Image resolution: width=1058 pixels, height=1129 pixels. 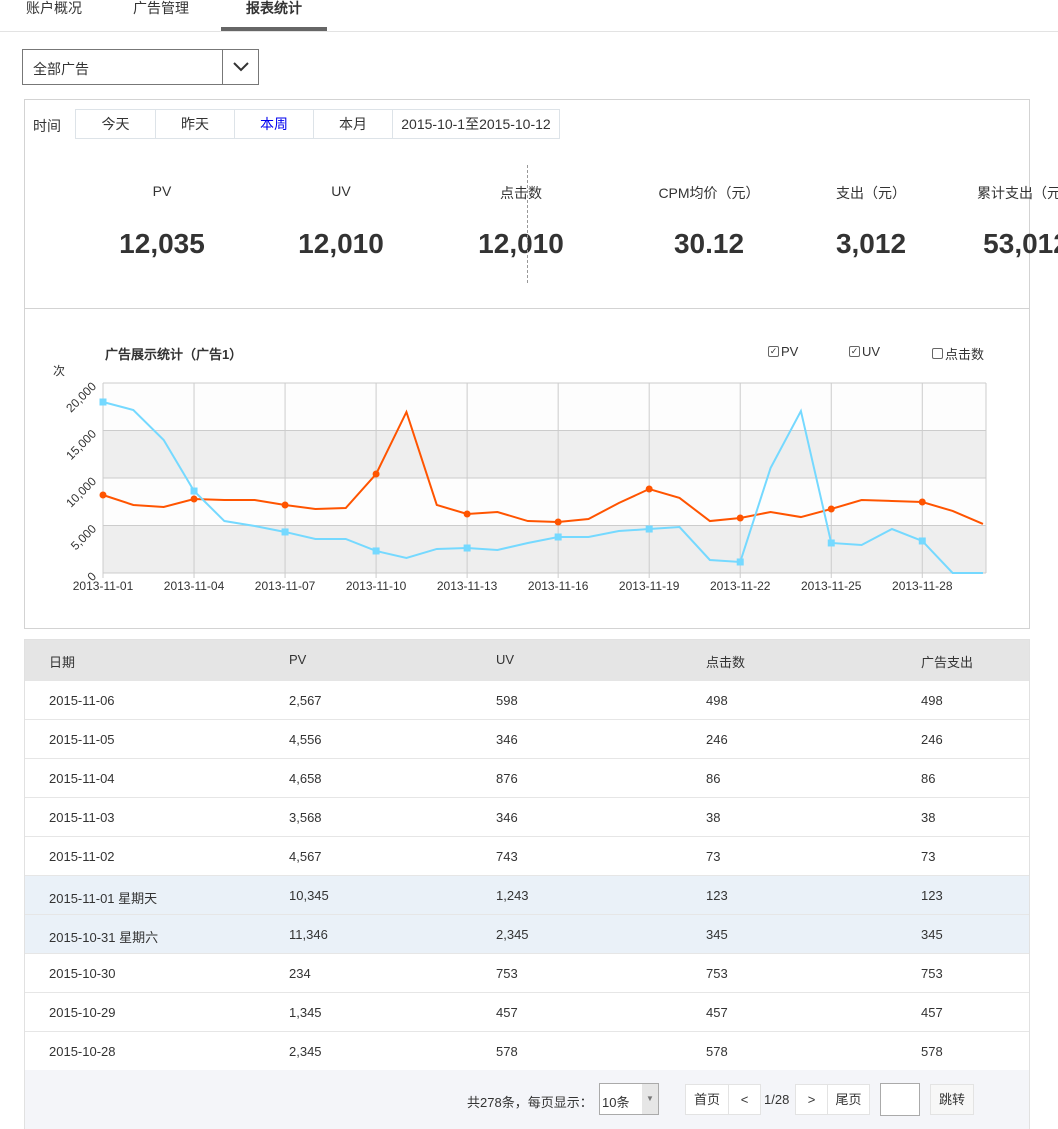 What do you see at coordinates (527, 1012) in the screenshot?
I see `table-row: 2015-10-29 1,345 457 457 457` at bounding box center [527, 1012].